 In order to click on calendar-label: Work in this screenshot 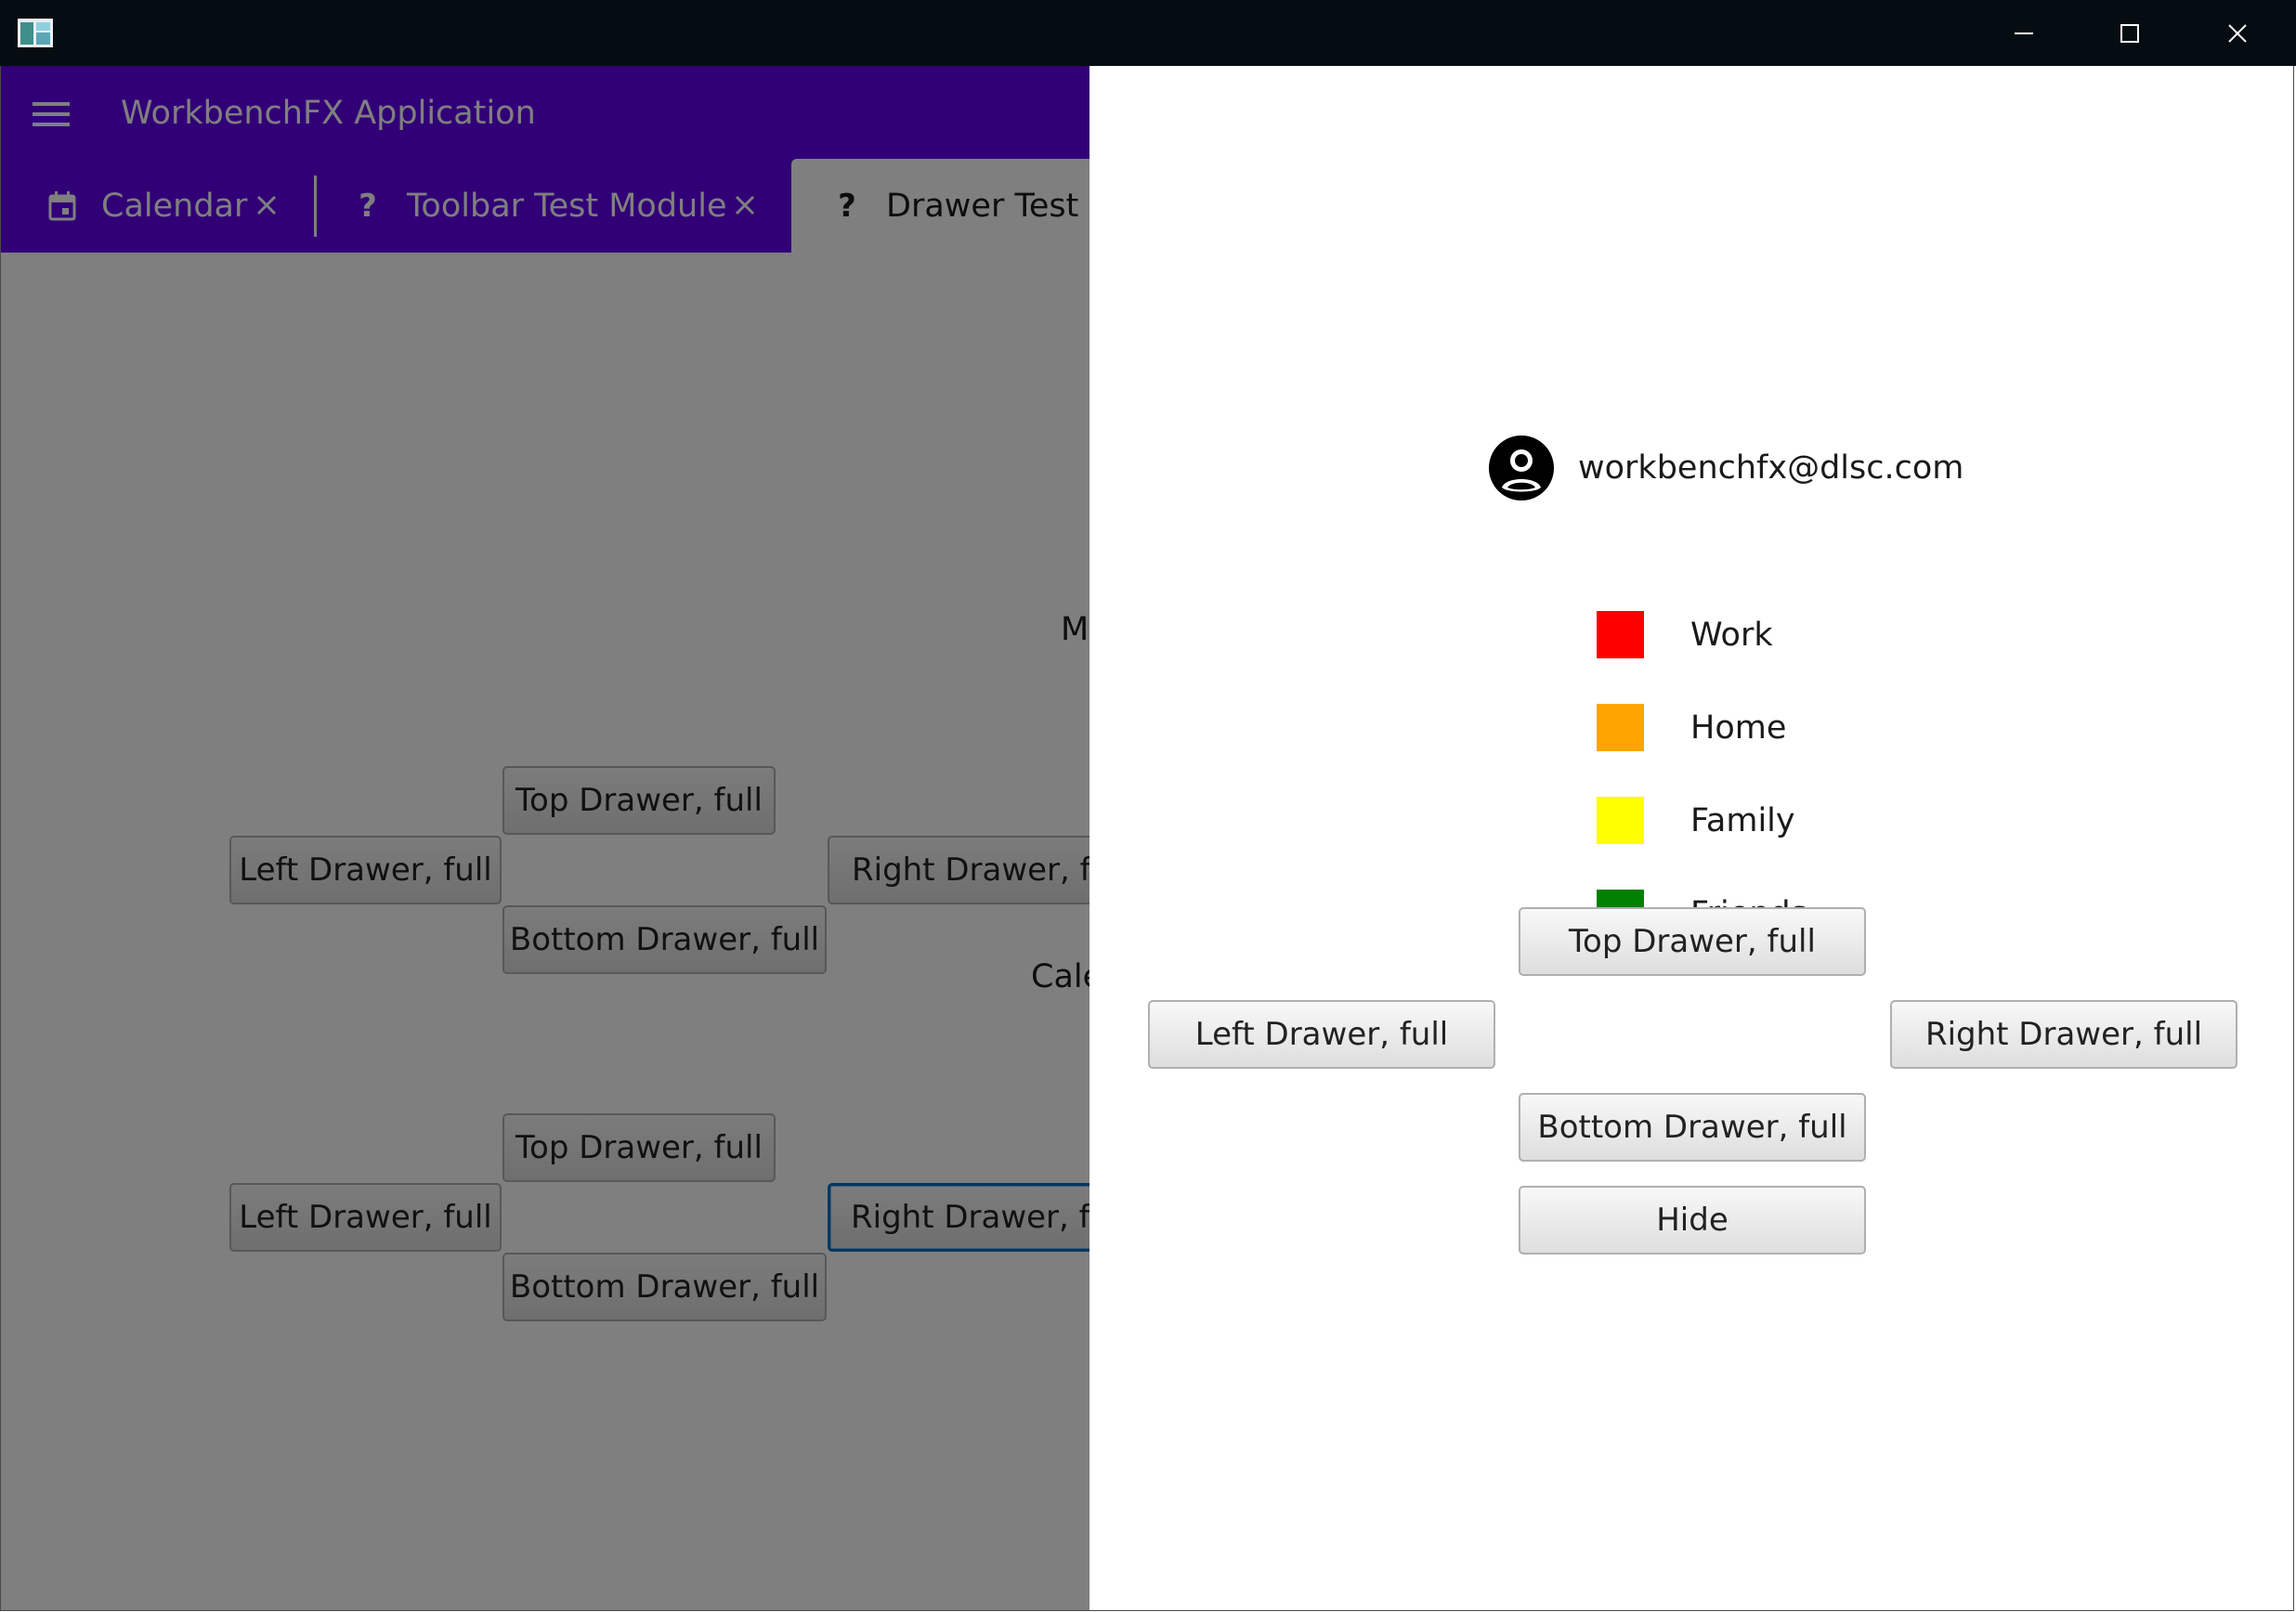, I will do `click(1731, 635)`.